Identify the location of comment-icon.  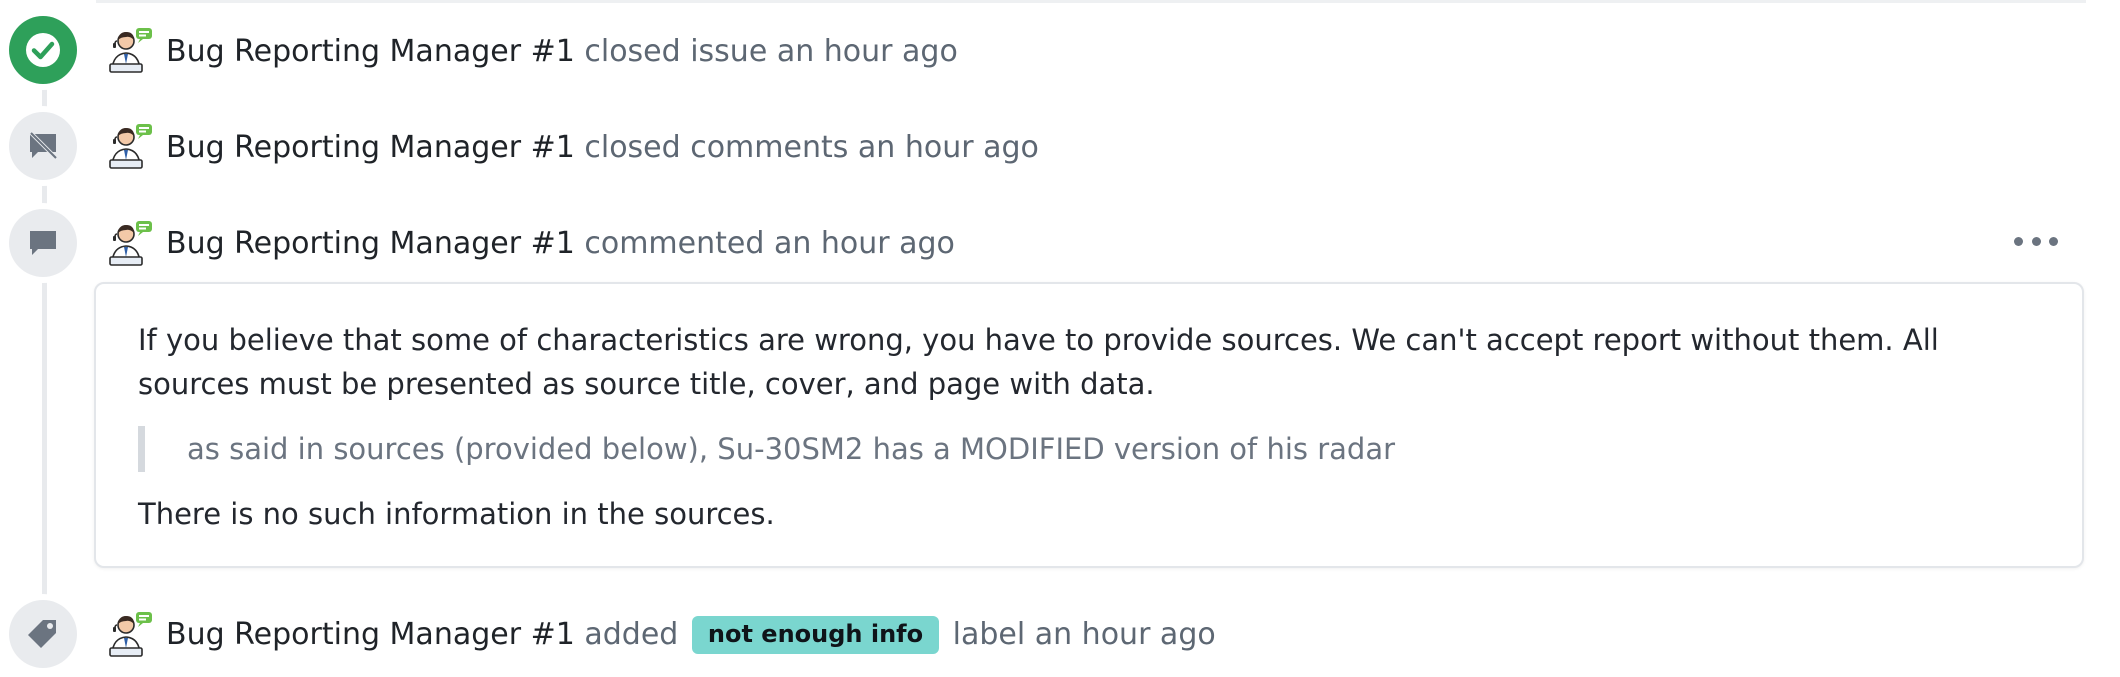
(43, 243).